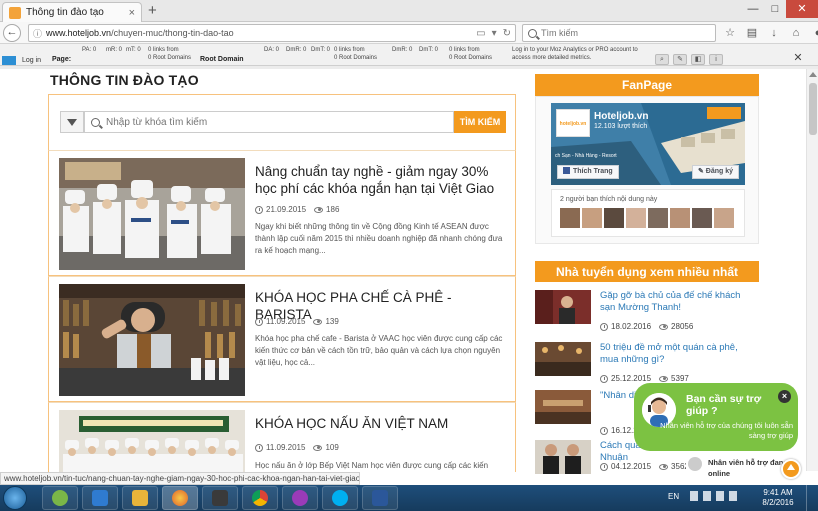 This screenshot has height=511, width=818. I want to click on tray-network-icon, so click(707, 496).